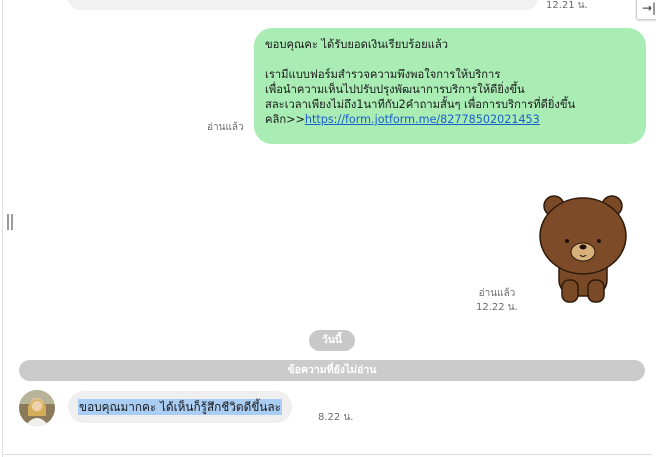  I want to click on unread-divider: ข้อความที่ยังไม่อ่าน, so click(332, 370).